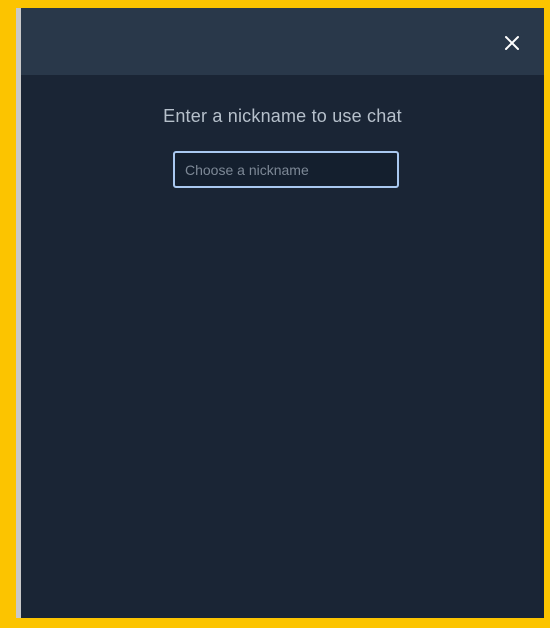 The height and width of the screenshot is (628, 550). Describe the element at coordinates (282, 116) in the screenshot. I see `nickname-prompt: Enter a nickname to use chat` at that location.